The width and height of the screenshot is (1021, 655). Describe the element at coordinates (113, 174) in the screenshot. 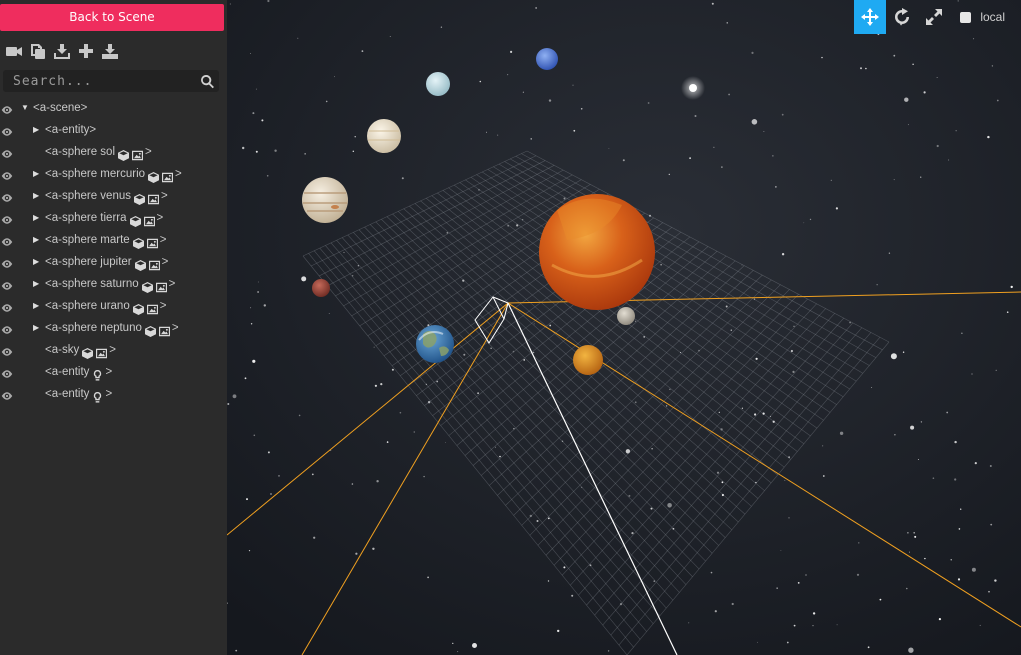

I see `tree-row: <a-sphere mercurio >` at that location.